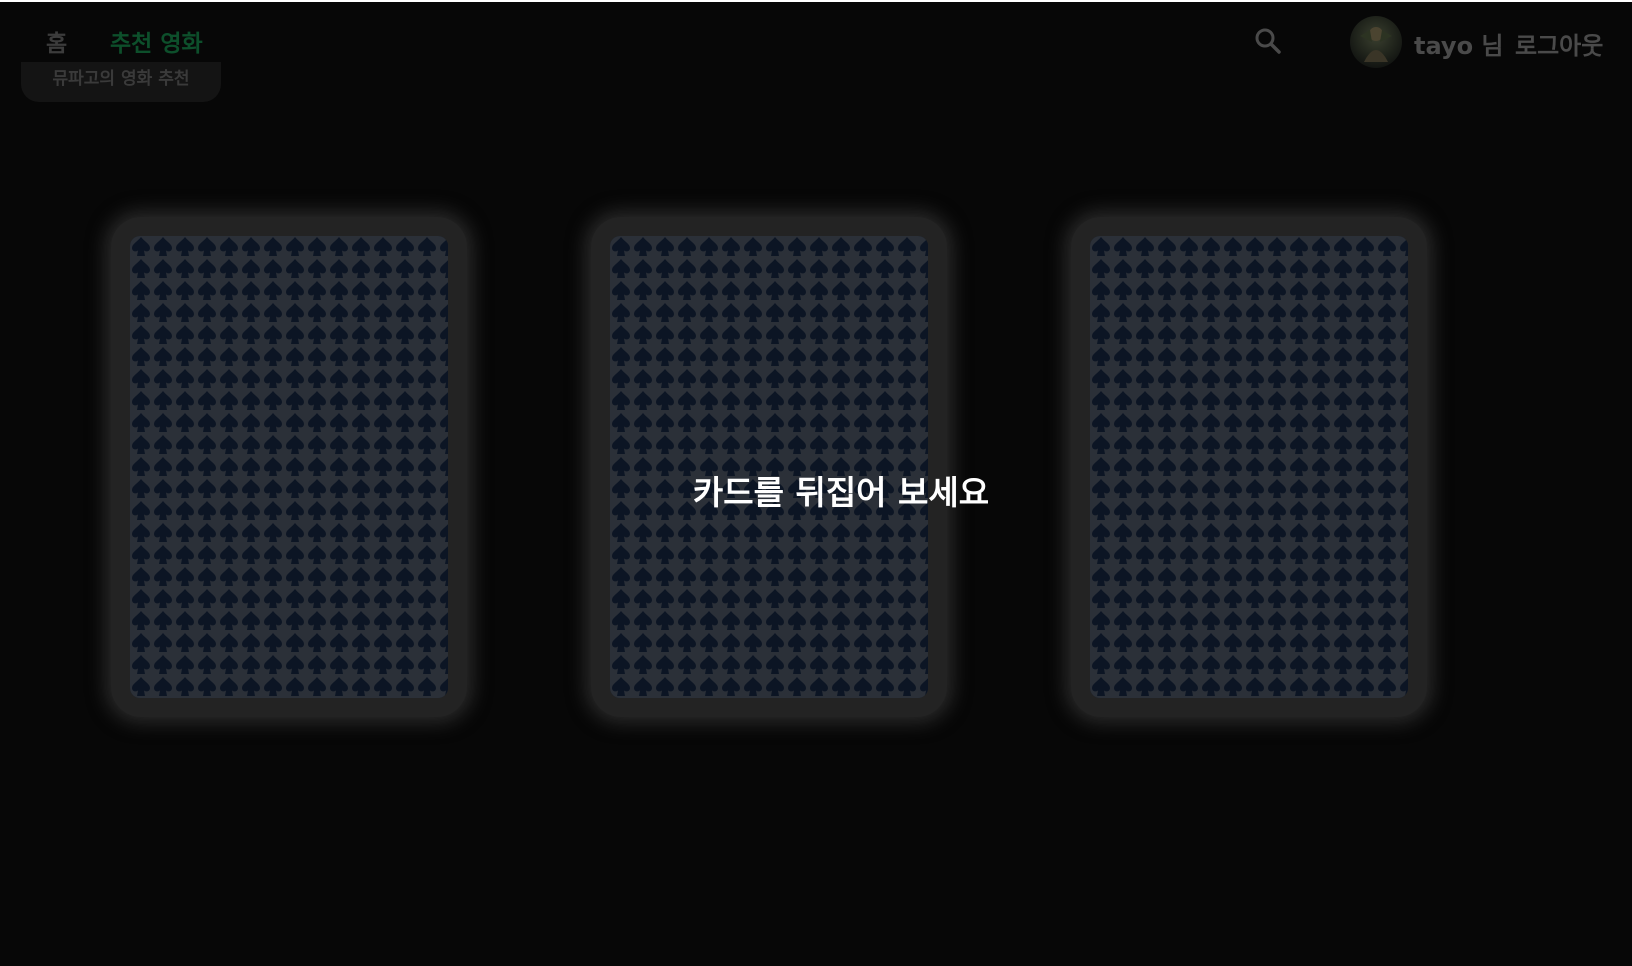  Describe the element at coordinates (1459, 46) in the screenshot. I see `user-name: tayo 님` at that location.